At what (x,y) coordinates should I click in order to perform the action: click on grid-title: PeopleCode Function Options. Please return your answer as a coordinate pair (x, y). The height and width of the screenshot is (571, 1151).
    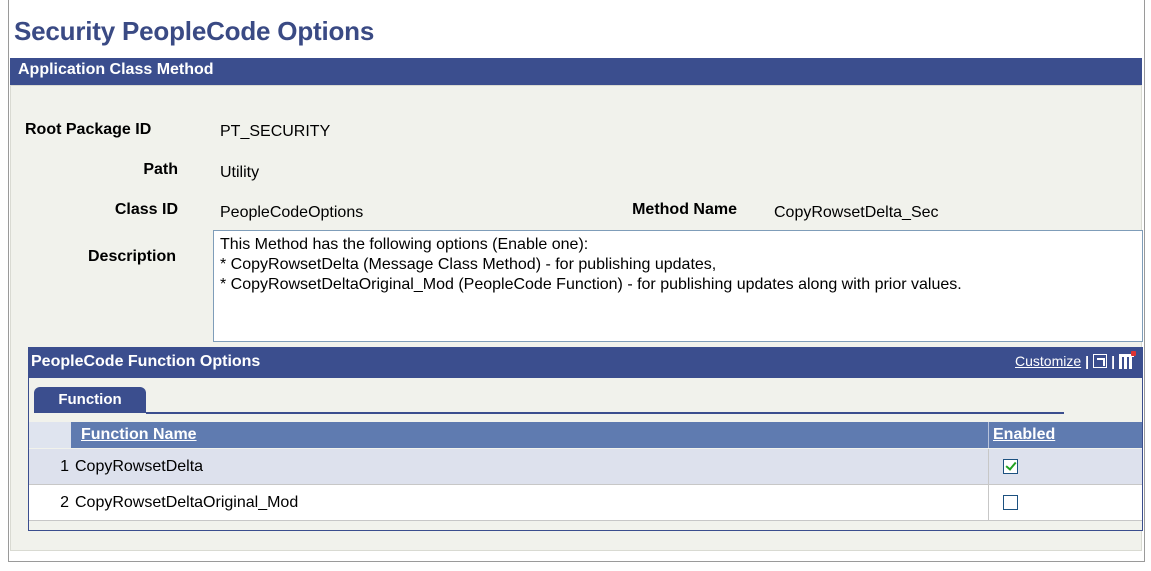
    Looking at the image, I should click on (146, 361).